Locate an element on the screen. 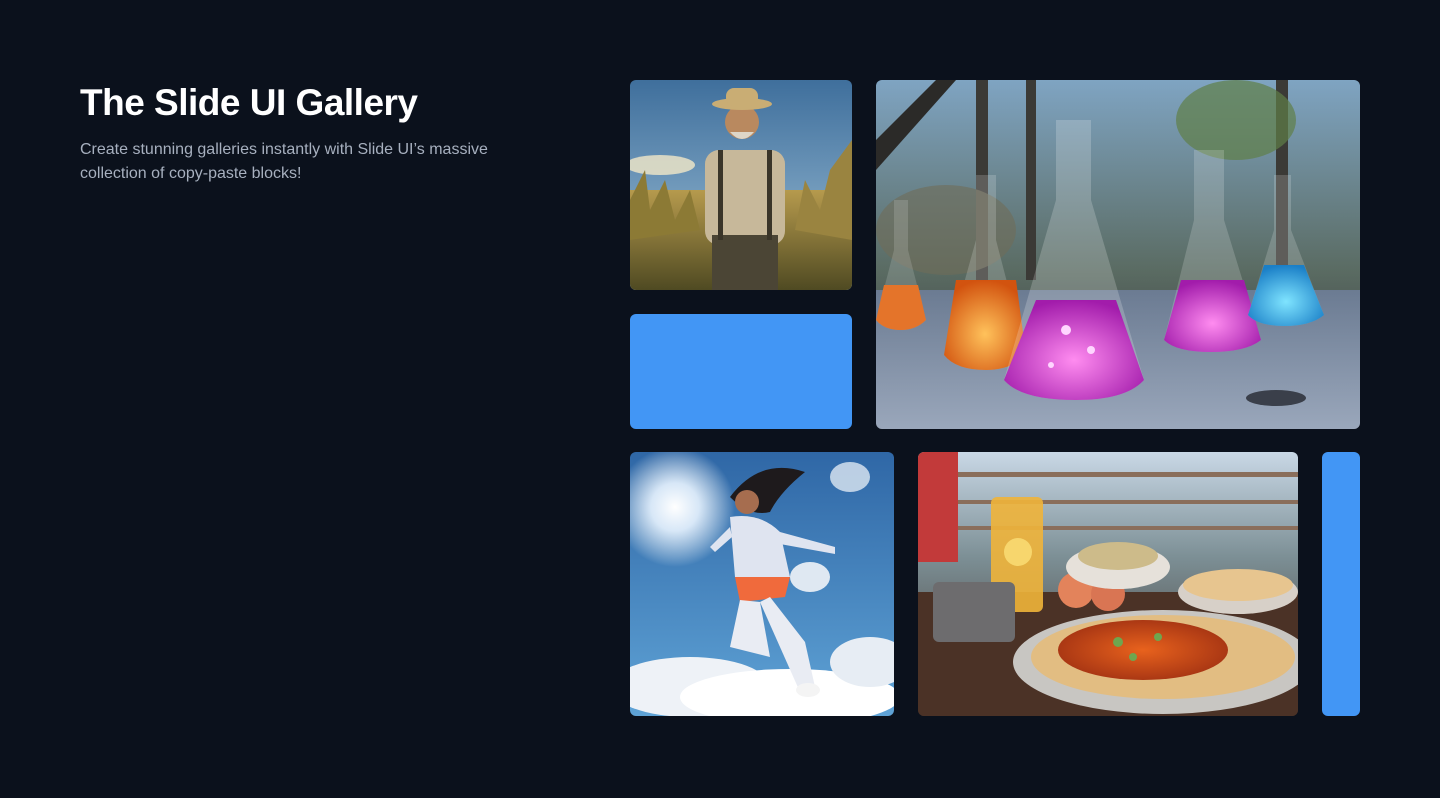  lab-flasks-photo-icon is located at coordinates (1118, 254).